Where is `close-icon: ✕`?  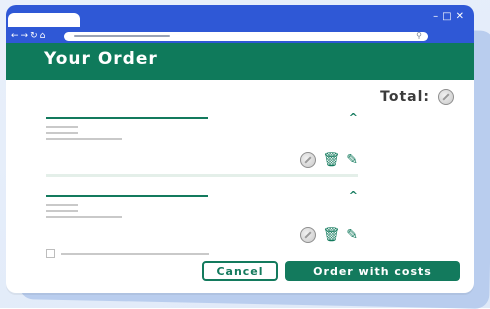
close-icon: ✕ is located at coordinates (462, 16).